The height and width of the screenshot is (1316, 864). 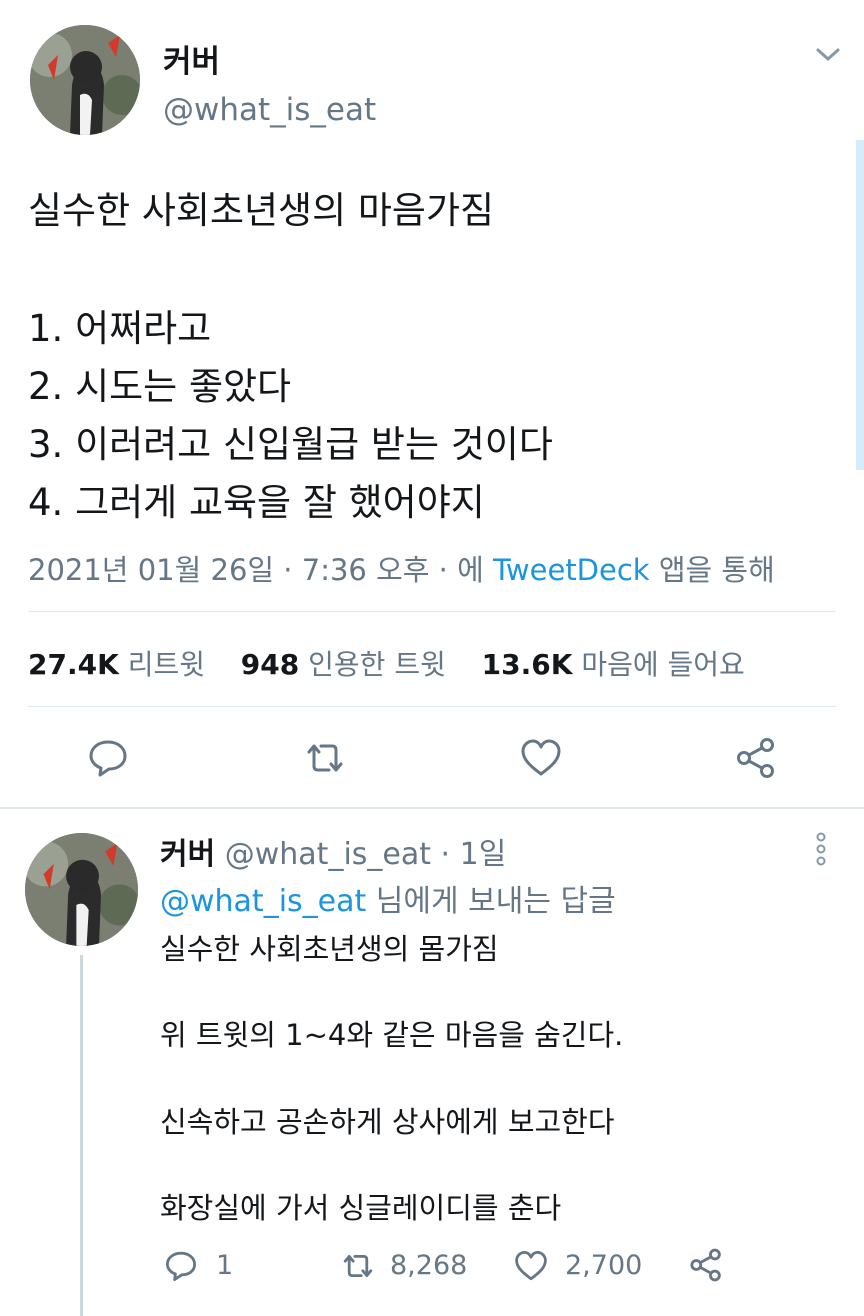 I want to click on reply-author-handle: @what_is_eat · 1일, so click(x=366, y=854).